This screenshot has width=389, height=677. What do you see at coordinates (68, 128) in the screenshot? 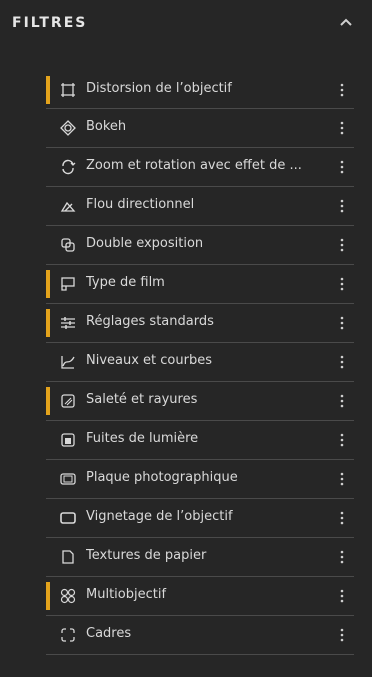
I see `bokeh-icon` at bounding box center [68, 128].